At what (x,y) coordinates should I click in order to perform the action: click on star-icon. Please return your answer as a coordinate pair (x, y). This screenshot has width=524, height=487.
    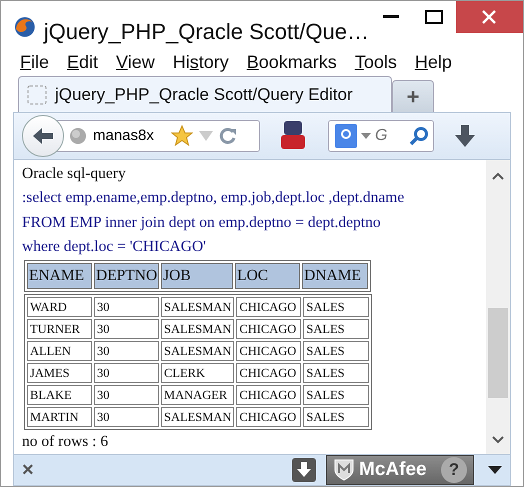
    Looking at the image, I should click on (182, 135).